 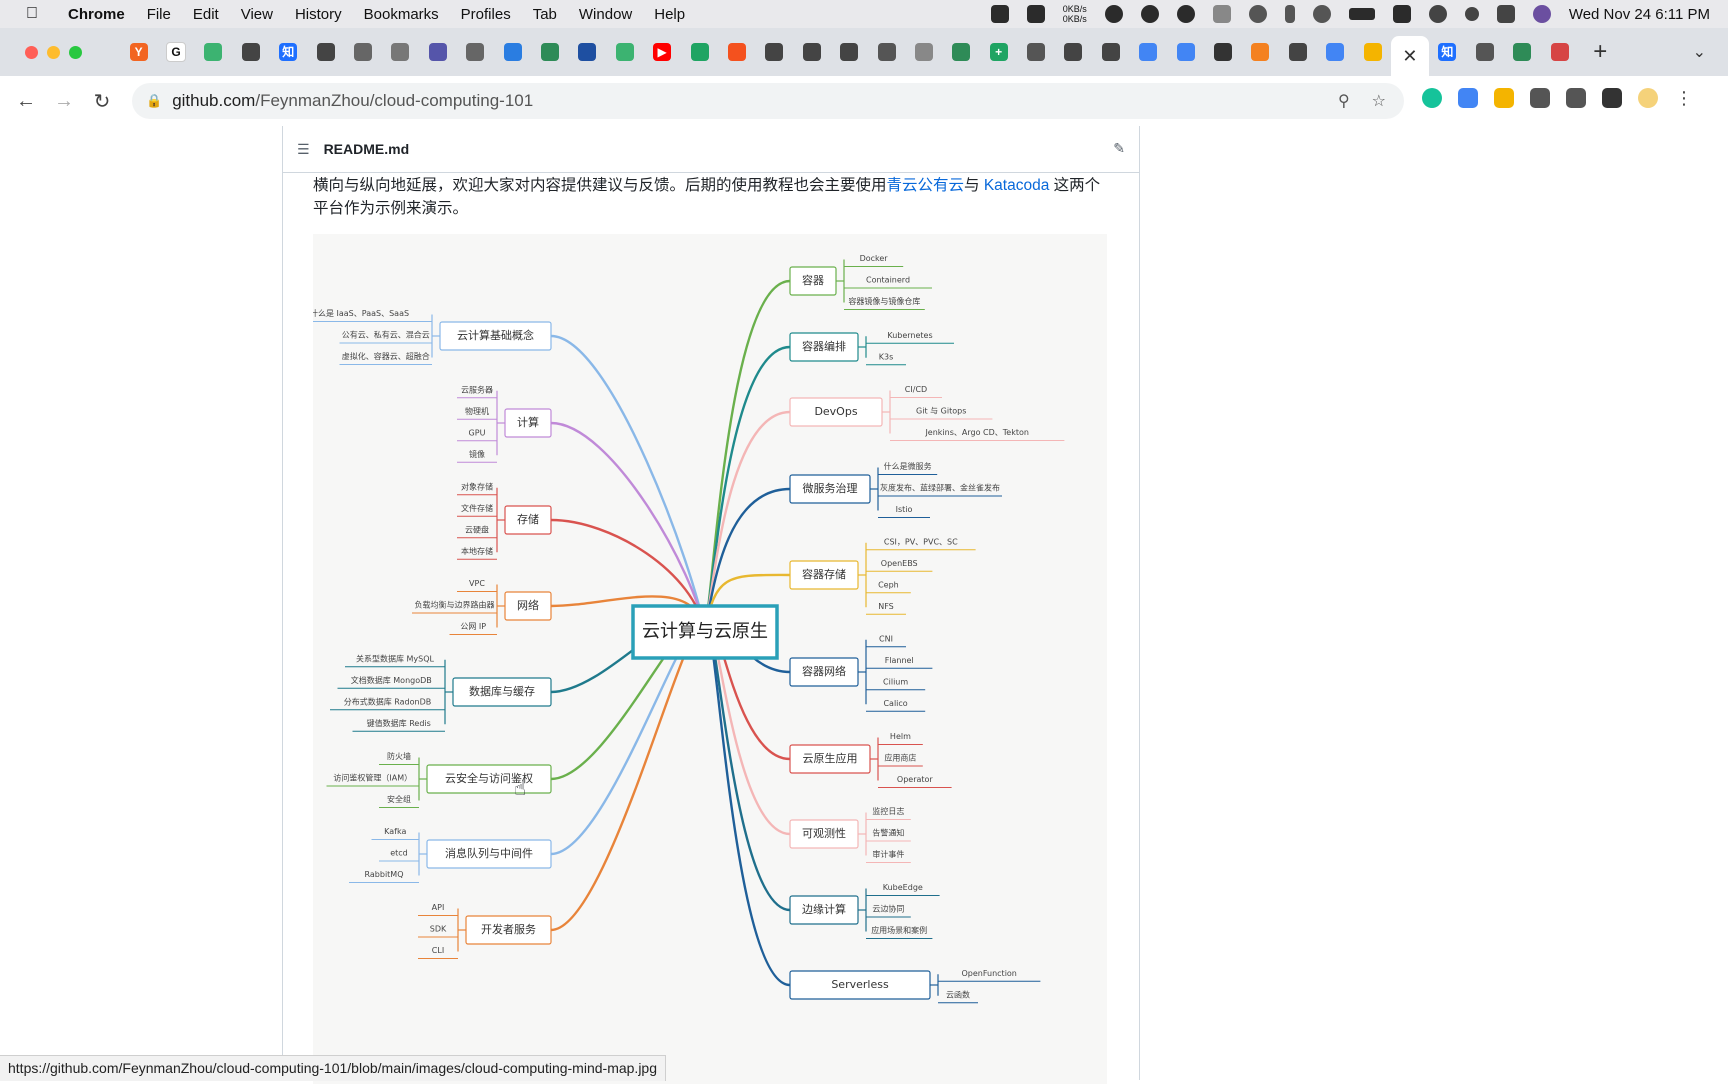 What do you see at coordinates (1639, 14) in the screenshot?
I see `menubar-clock: Wed Nov 24 6:11 PM` at bounding box center [1639, 14].